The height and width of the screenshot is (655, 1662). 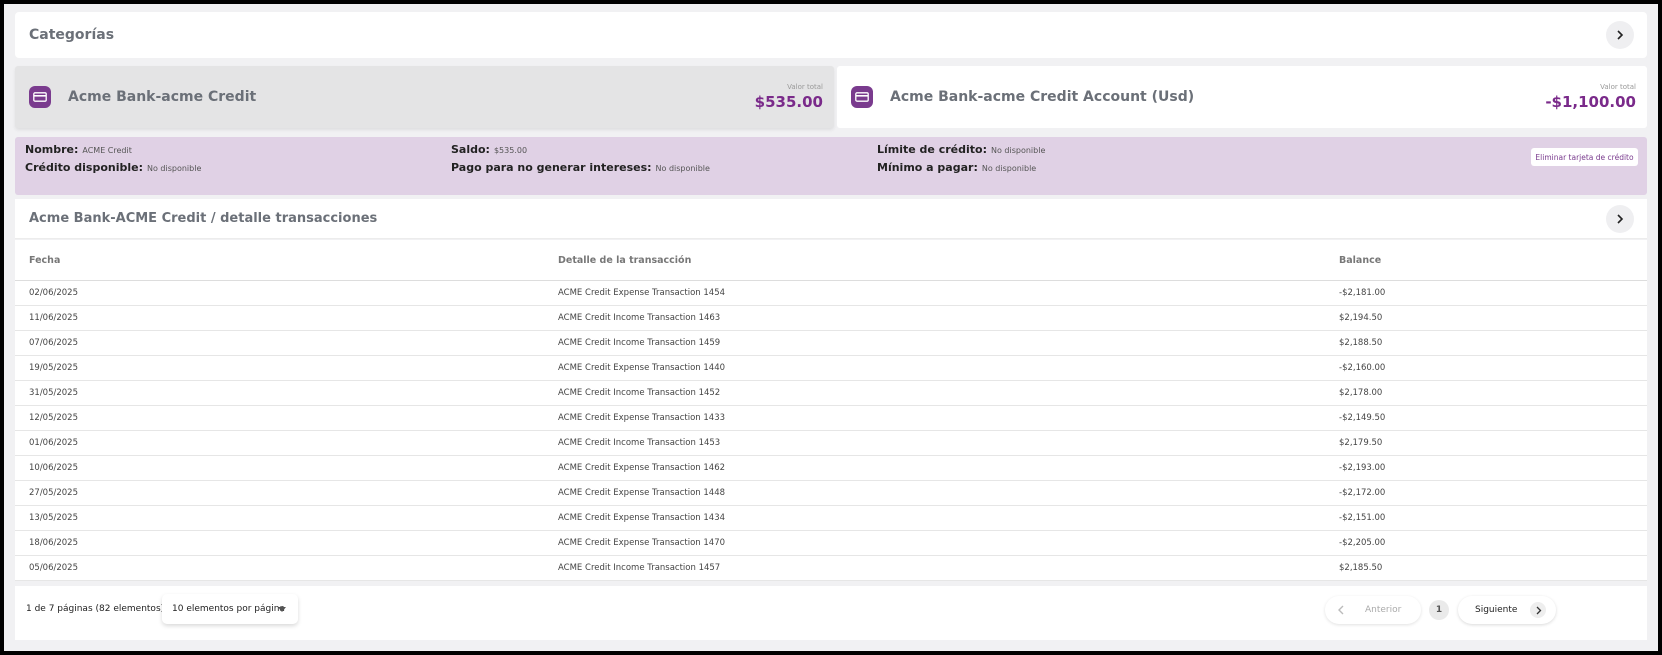 I want to click on caret-down-icon, so click(x=282, y=609).